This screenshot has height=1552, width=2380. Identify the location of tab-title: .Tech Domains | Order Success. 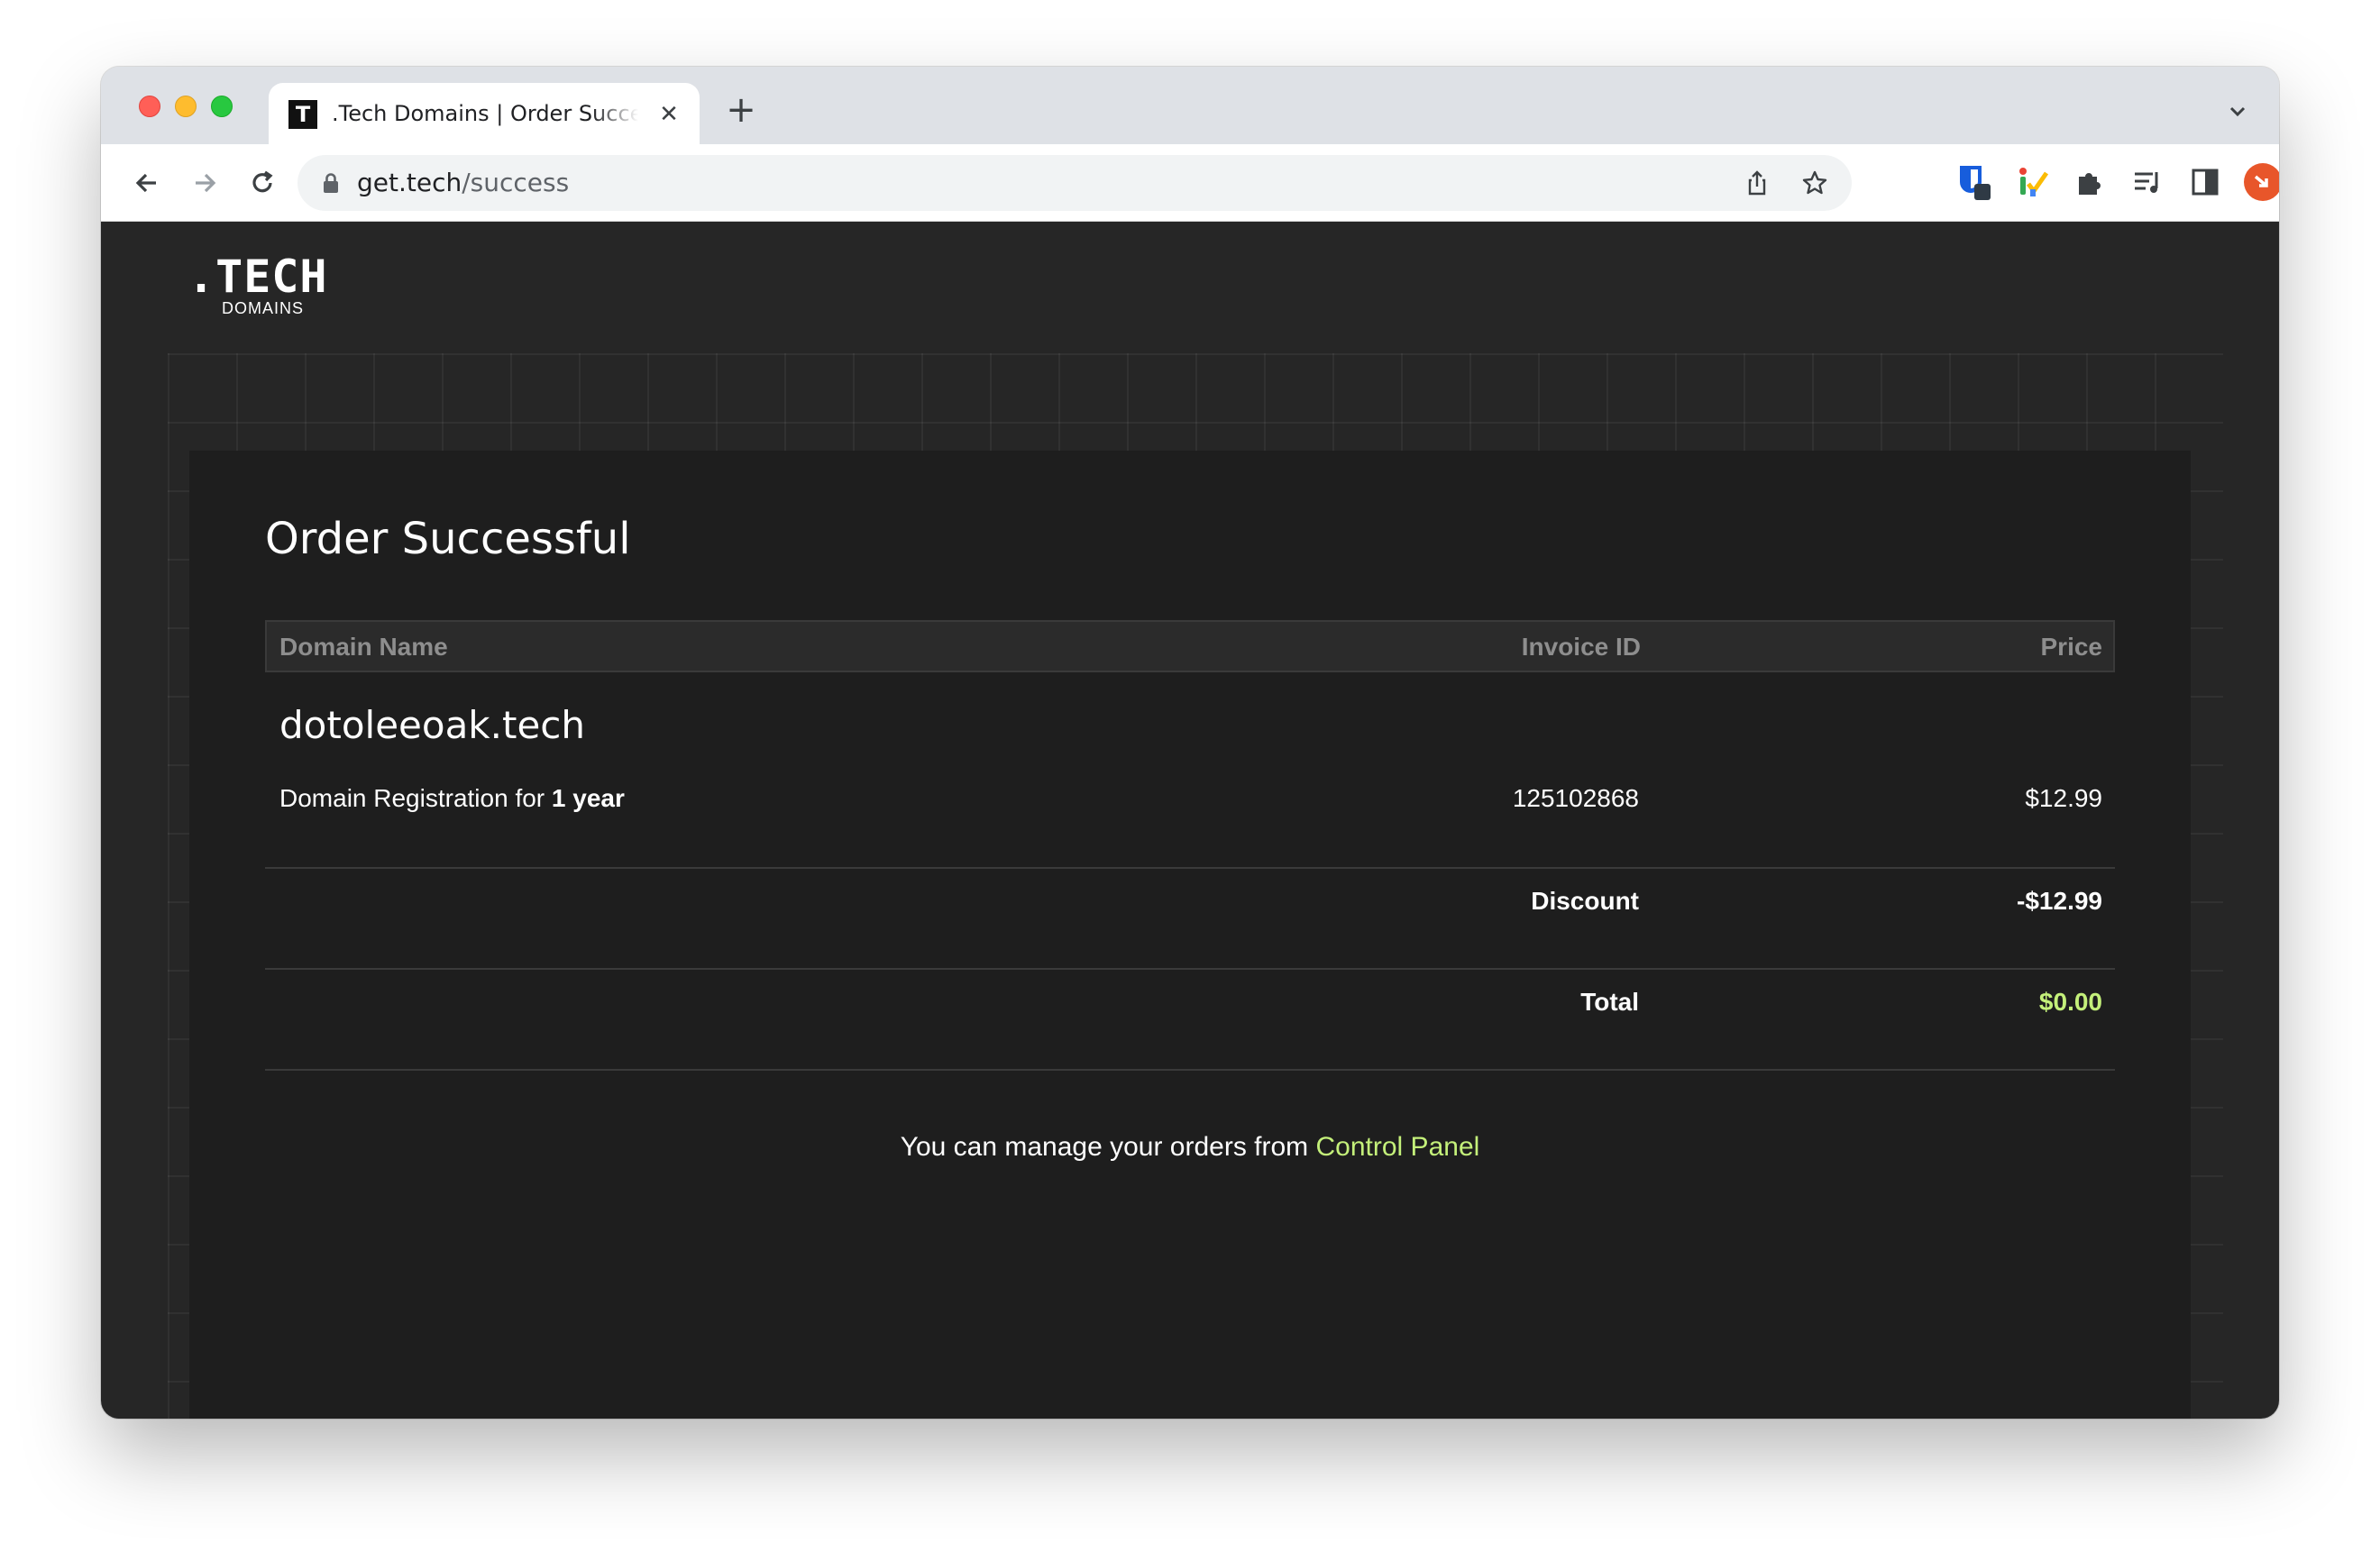
(485, 114).